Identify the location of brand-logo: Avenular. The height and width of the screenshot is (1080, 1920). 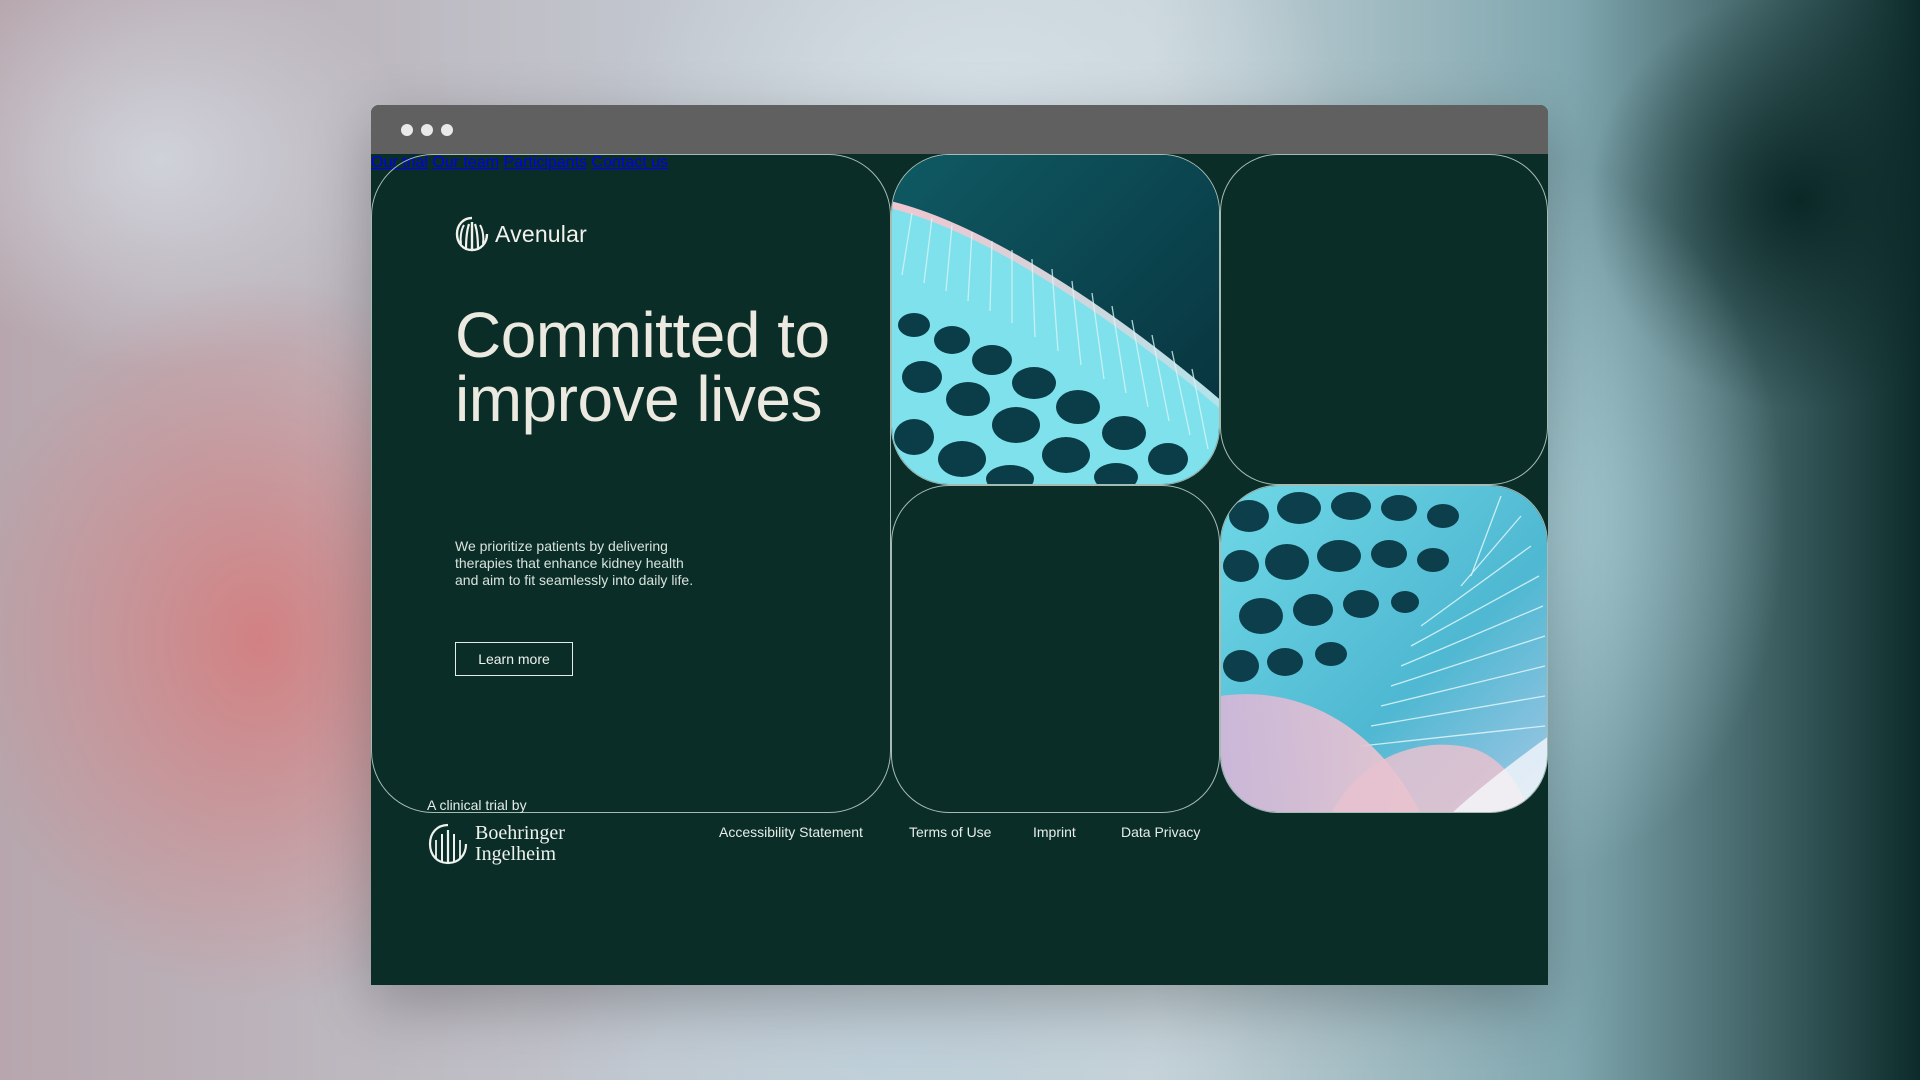
(521, 234).